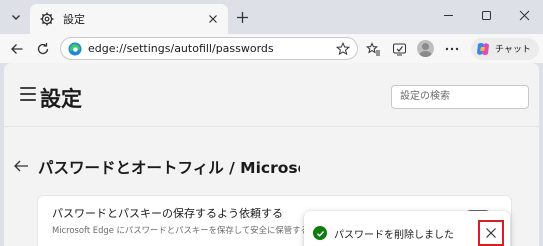 This screenshot has width=543, height=246. I want to click on favorites-button, so click(373, 49).